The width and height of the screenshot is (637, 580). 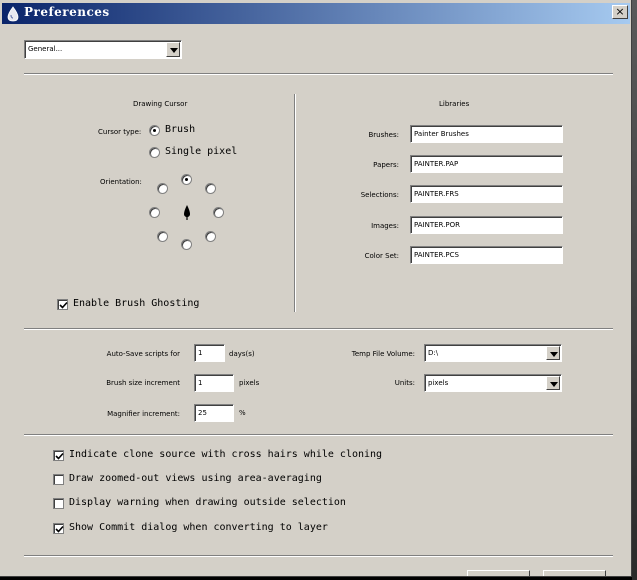 What do you see at coordinates (143, 354) in the screenshot?
I see `autosave-label: Auto-Save scripts for` at bounding box center [143, 354].